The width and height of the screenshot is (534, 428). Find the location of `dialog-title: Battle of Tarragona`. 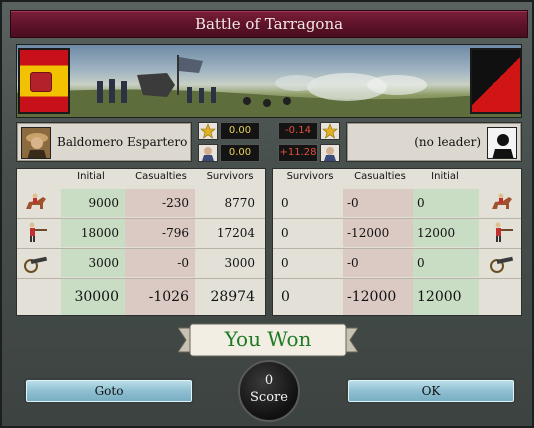

dialog-title: Battle of Tarragona is located at coordinates (269, 24).